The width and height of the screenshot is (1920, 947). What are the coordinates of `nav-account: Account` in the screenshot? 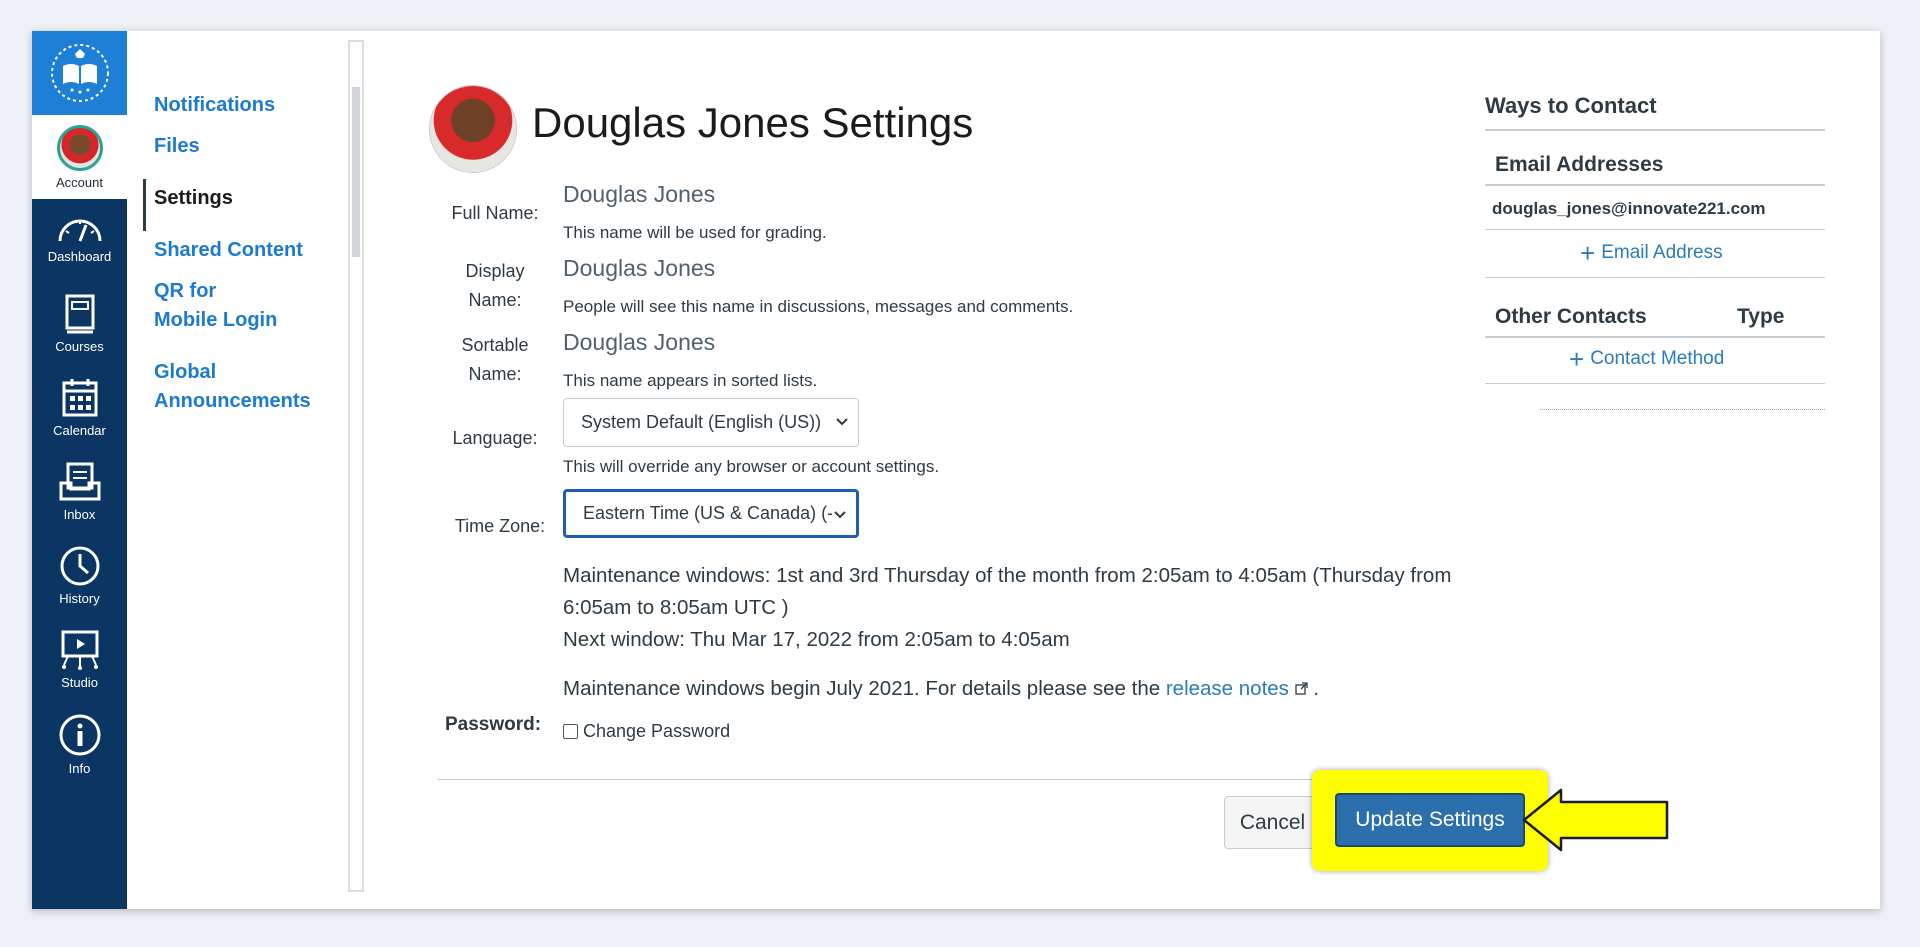 It's located at (79, 157).